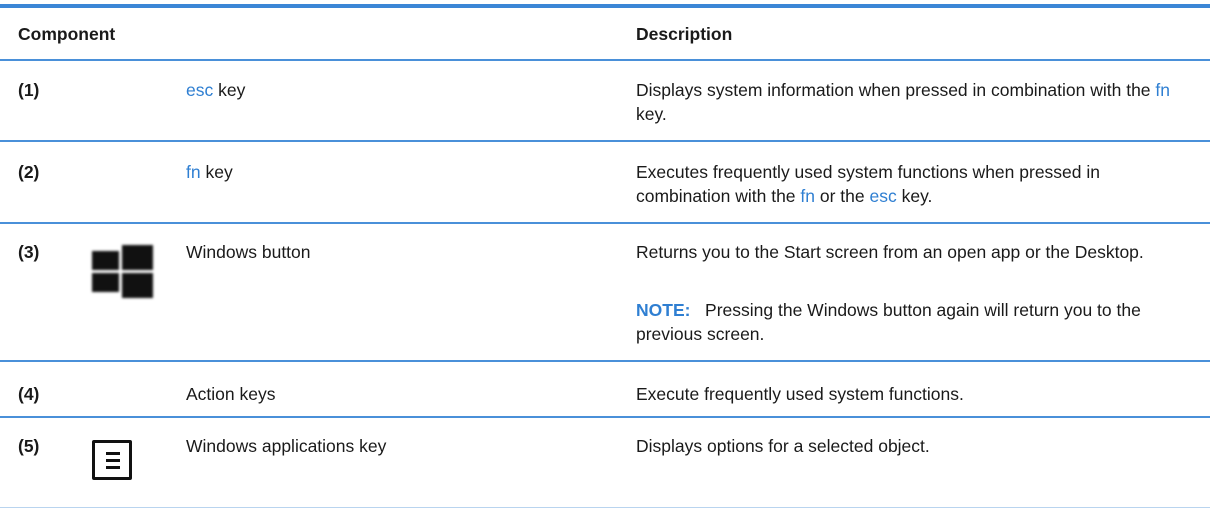 This screenshot has width=1210, height=510. What do you see at coordinates (605, 60) in the screenshot?
I see `header-rule` at bounding box center [605, 60].